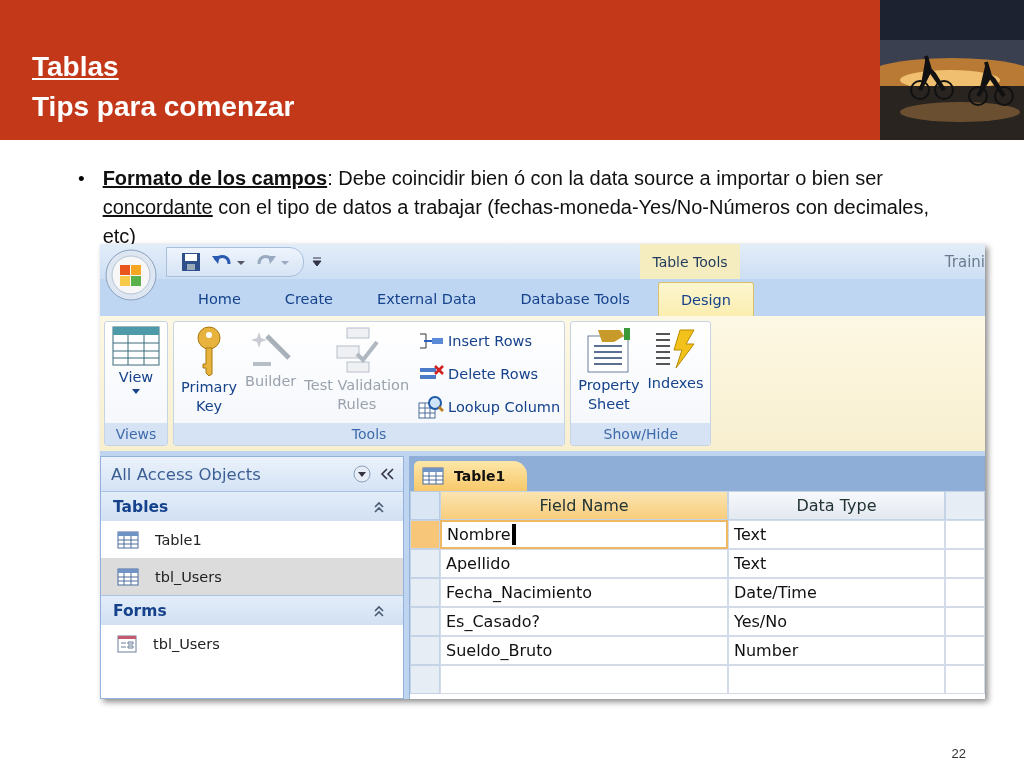 This screenshot has height=773, width=1024. What do you see at coordinates (219, 299) in the screenshot?
I see `ribbon-tab: Home` at bounding box center [219, 299].